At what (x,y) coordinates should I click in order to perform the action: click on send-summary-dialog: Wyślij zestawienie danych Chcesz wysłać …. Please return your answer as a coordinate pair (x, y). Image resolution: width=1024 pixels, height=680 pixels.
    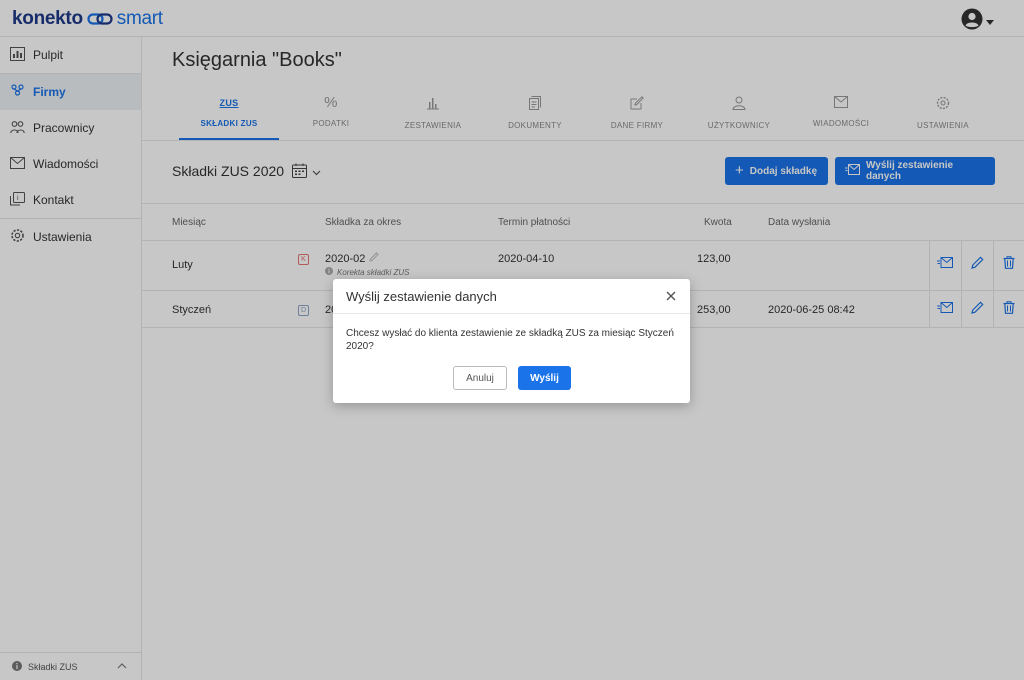
    Looking at the image, I should click on (511, 341).